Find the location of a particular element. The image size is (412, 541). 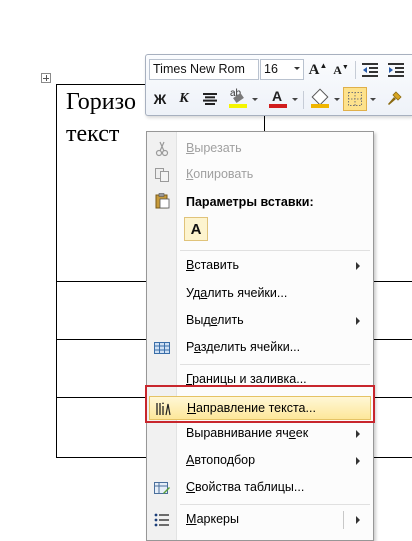

menu-item-label: Выравнивание ячеек is located at coordinates (247, 433).